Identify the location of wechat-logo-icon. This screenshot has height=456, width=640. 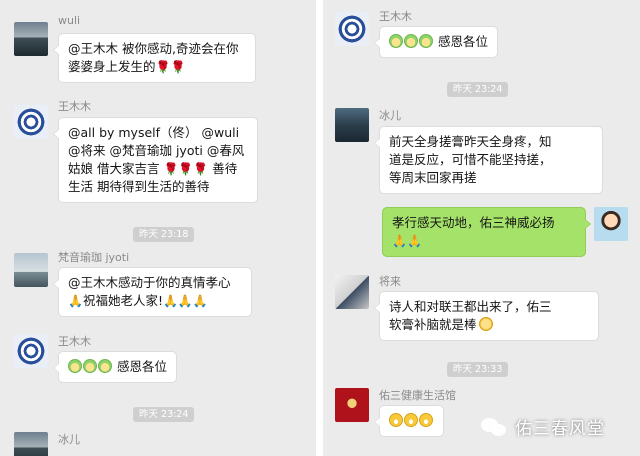
(495, 427).